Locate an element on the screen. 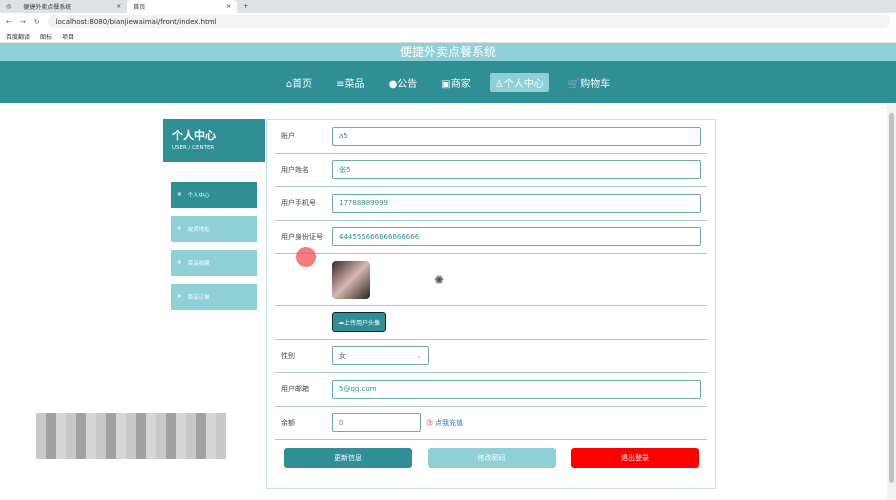 This screenshot has height=500, width=896. forward-icon: → is located at coordinates (23, 22).